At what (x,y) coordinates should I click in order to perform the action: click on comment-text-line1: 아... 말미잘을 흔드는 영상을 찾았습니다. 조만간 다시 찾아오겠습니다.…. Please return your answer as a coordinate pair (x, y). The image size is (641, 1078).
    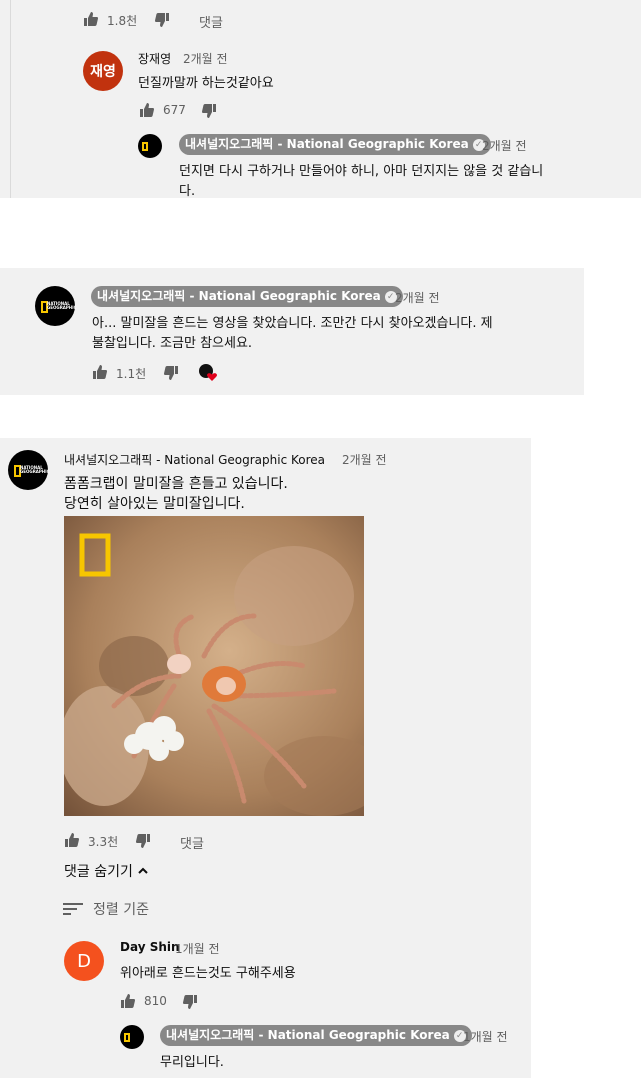
    Looking at the image, I should click on (292, 323).